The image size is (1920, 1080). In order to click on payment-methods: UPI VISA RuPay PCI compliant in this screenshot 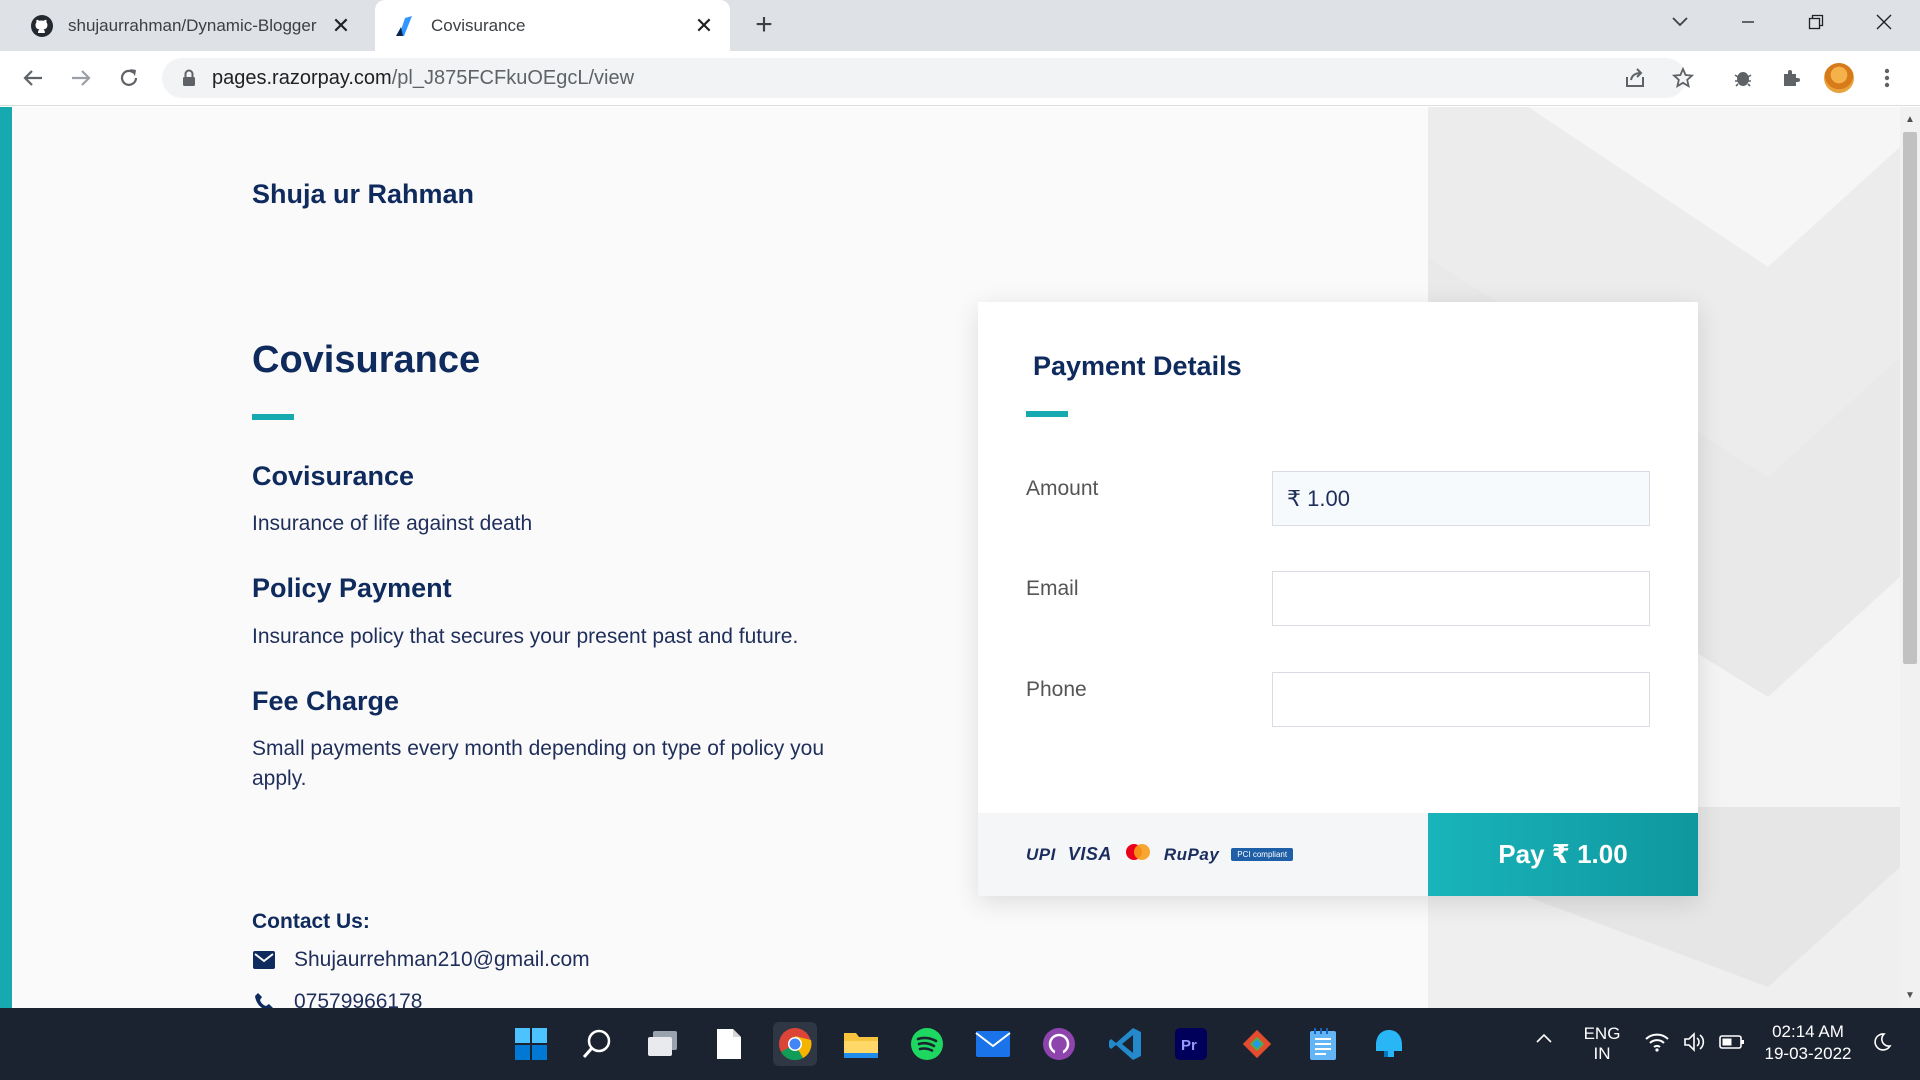, I will do `click(1203, 854)`.